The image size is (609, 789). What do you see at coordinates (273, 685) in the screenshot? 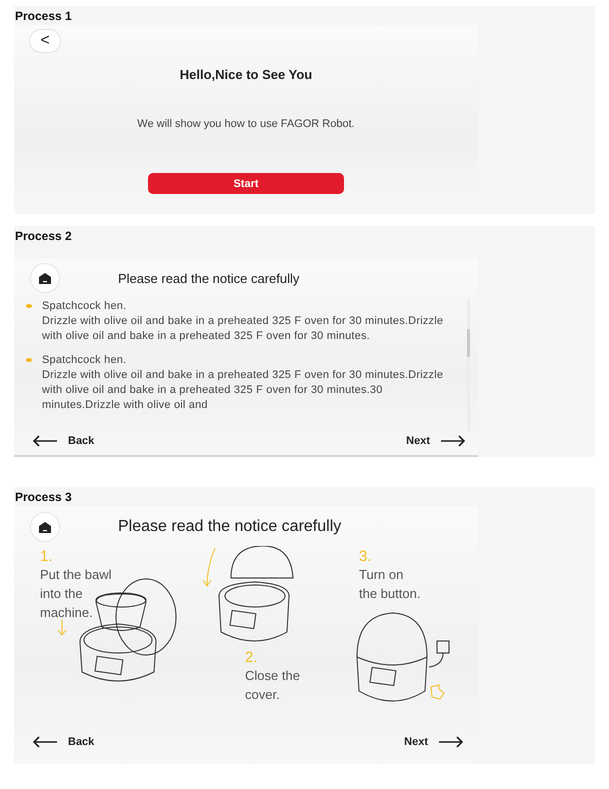
I see `step-text: Close the cover.` at bounding box center [273, 685].